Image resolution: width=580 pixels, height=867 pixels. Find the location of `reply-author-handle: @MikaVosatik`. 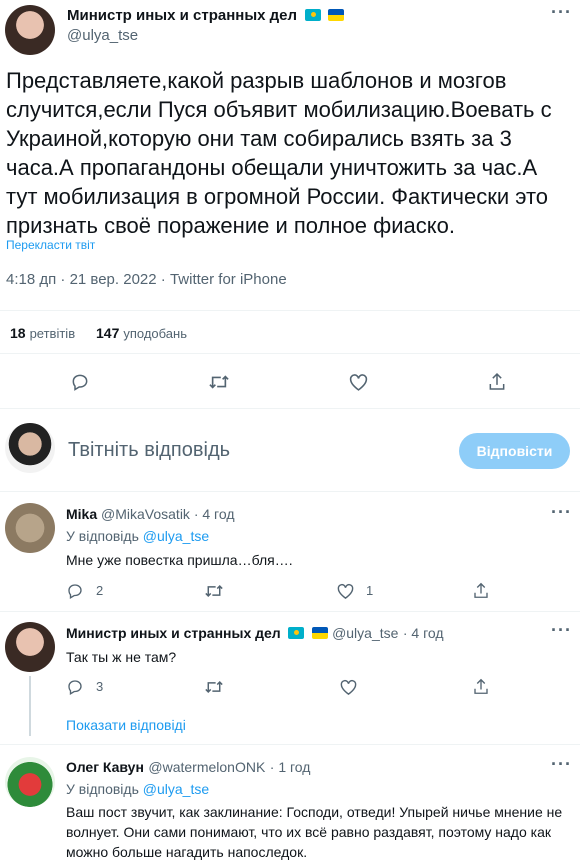

reply-author-handle: @MikaVosatik is located at coordinates (145, 514).